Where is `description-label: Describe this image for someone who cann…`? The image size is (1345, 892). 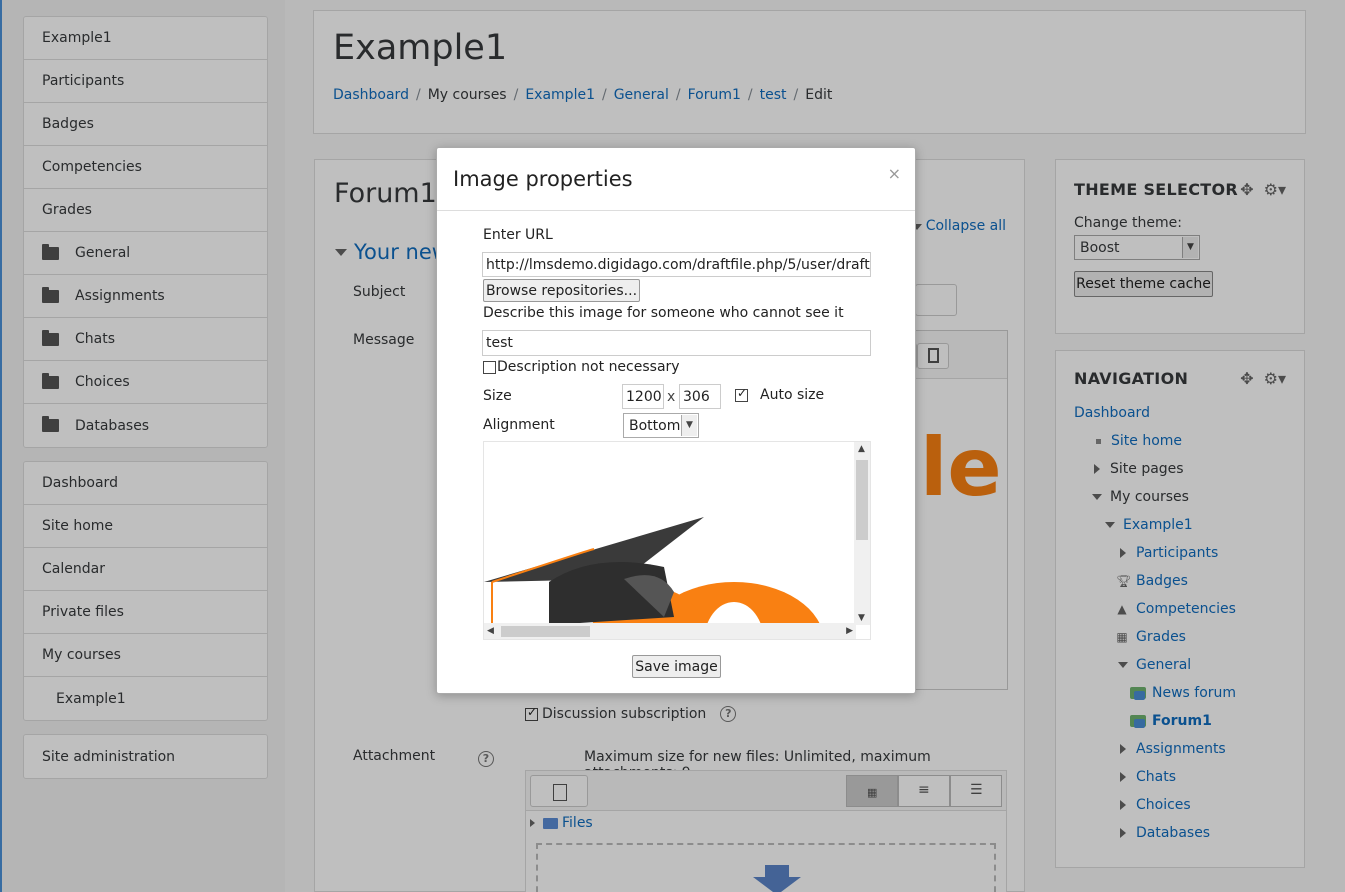 description-label: Describe this image for someone who cann… is located at coordinates (663, 313).